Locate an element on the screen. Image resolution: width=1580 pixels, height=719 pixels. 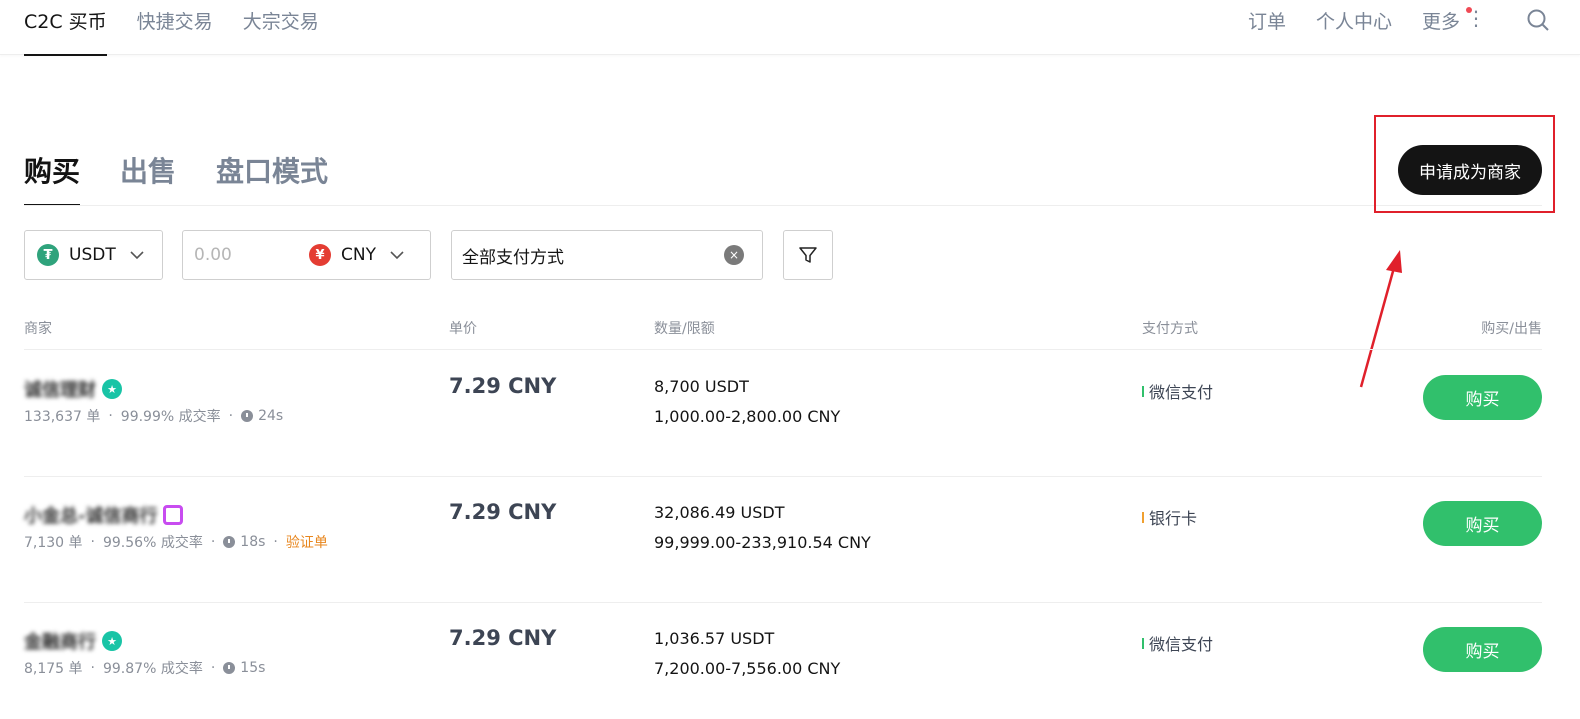
tab-quick-trade: 快捷交易 is located at coordinates (175, 27).